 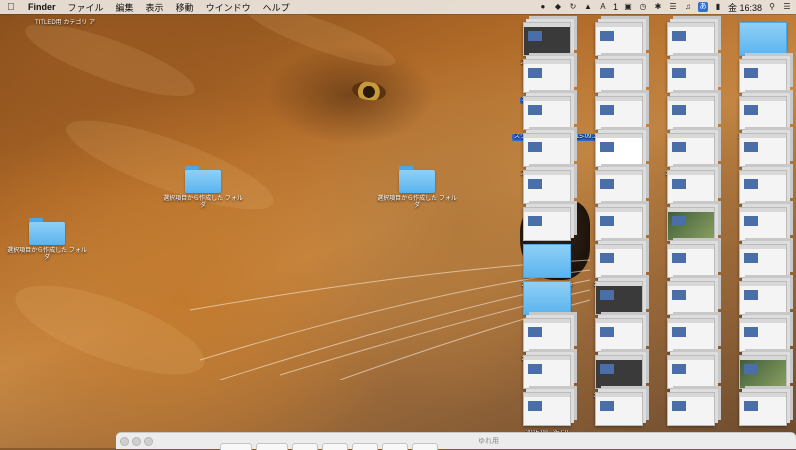 I want to click on wallpaper-lion-eye, so click(x=369, y=91).